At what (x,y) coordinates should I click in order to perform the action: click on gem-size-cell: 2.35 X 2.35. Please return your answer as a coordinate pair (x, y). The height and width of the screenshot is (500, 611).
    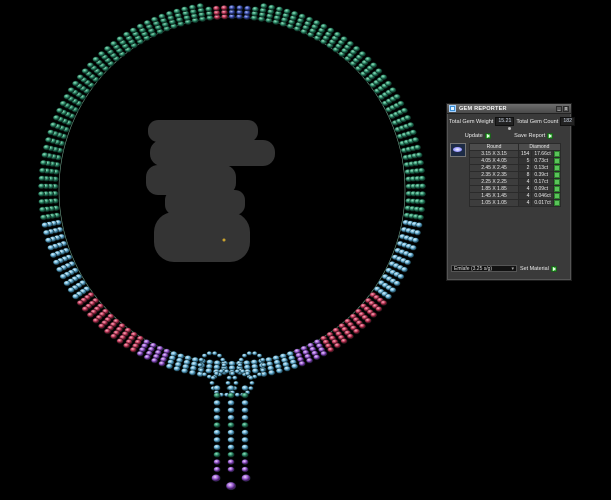
    Looking at the image, I should click on (494, 175).